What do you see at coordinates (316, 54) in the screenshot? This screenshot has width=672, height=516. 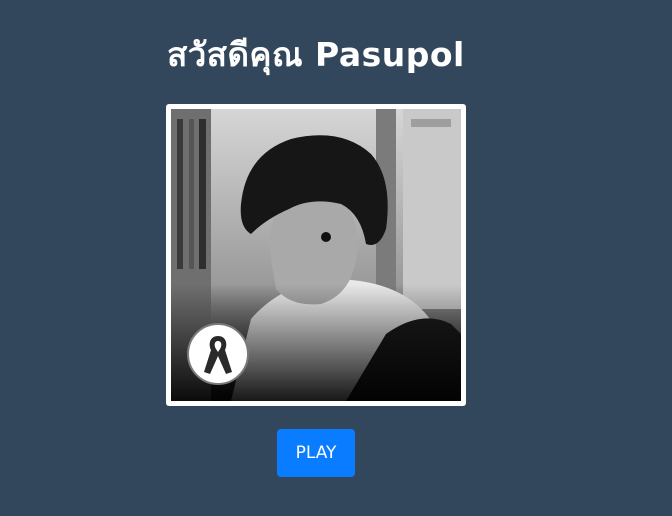 I see `greeting-title: สวัสดีคุณ Pasupol` at bounding box center [316, 54].